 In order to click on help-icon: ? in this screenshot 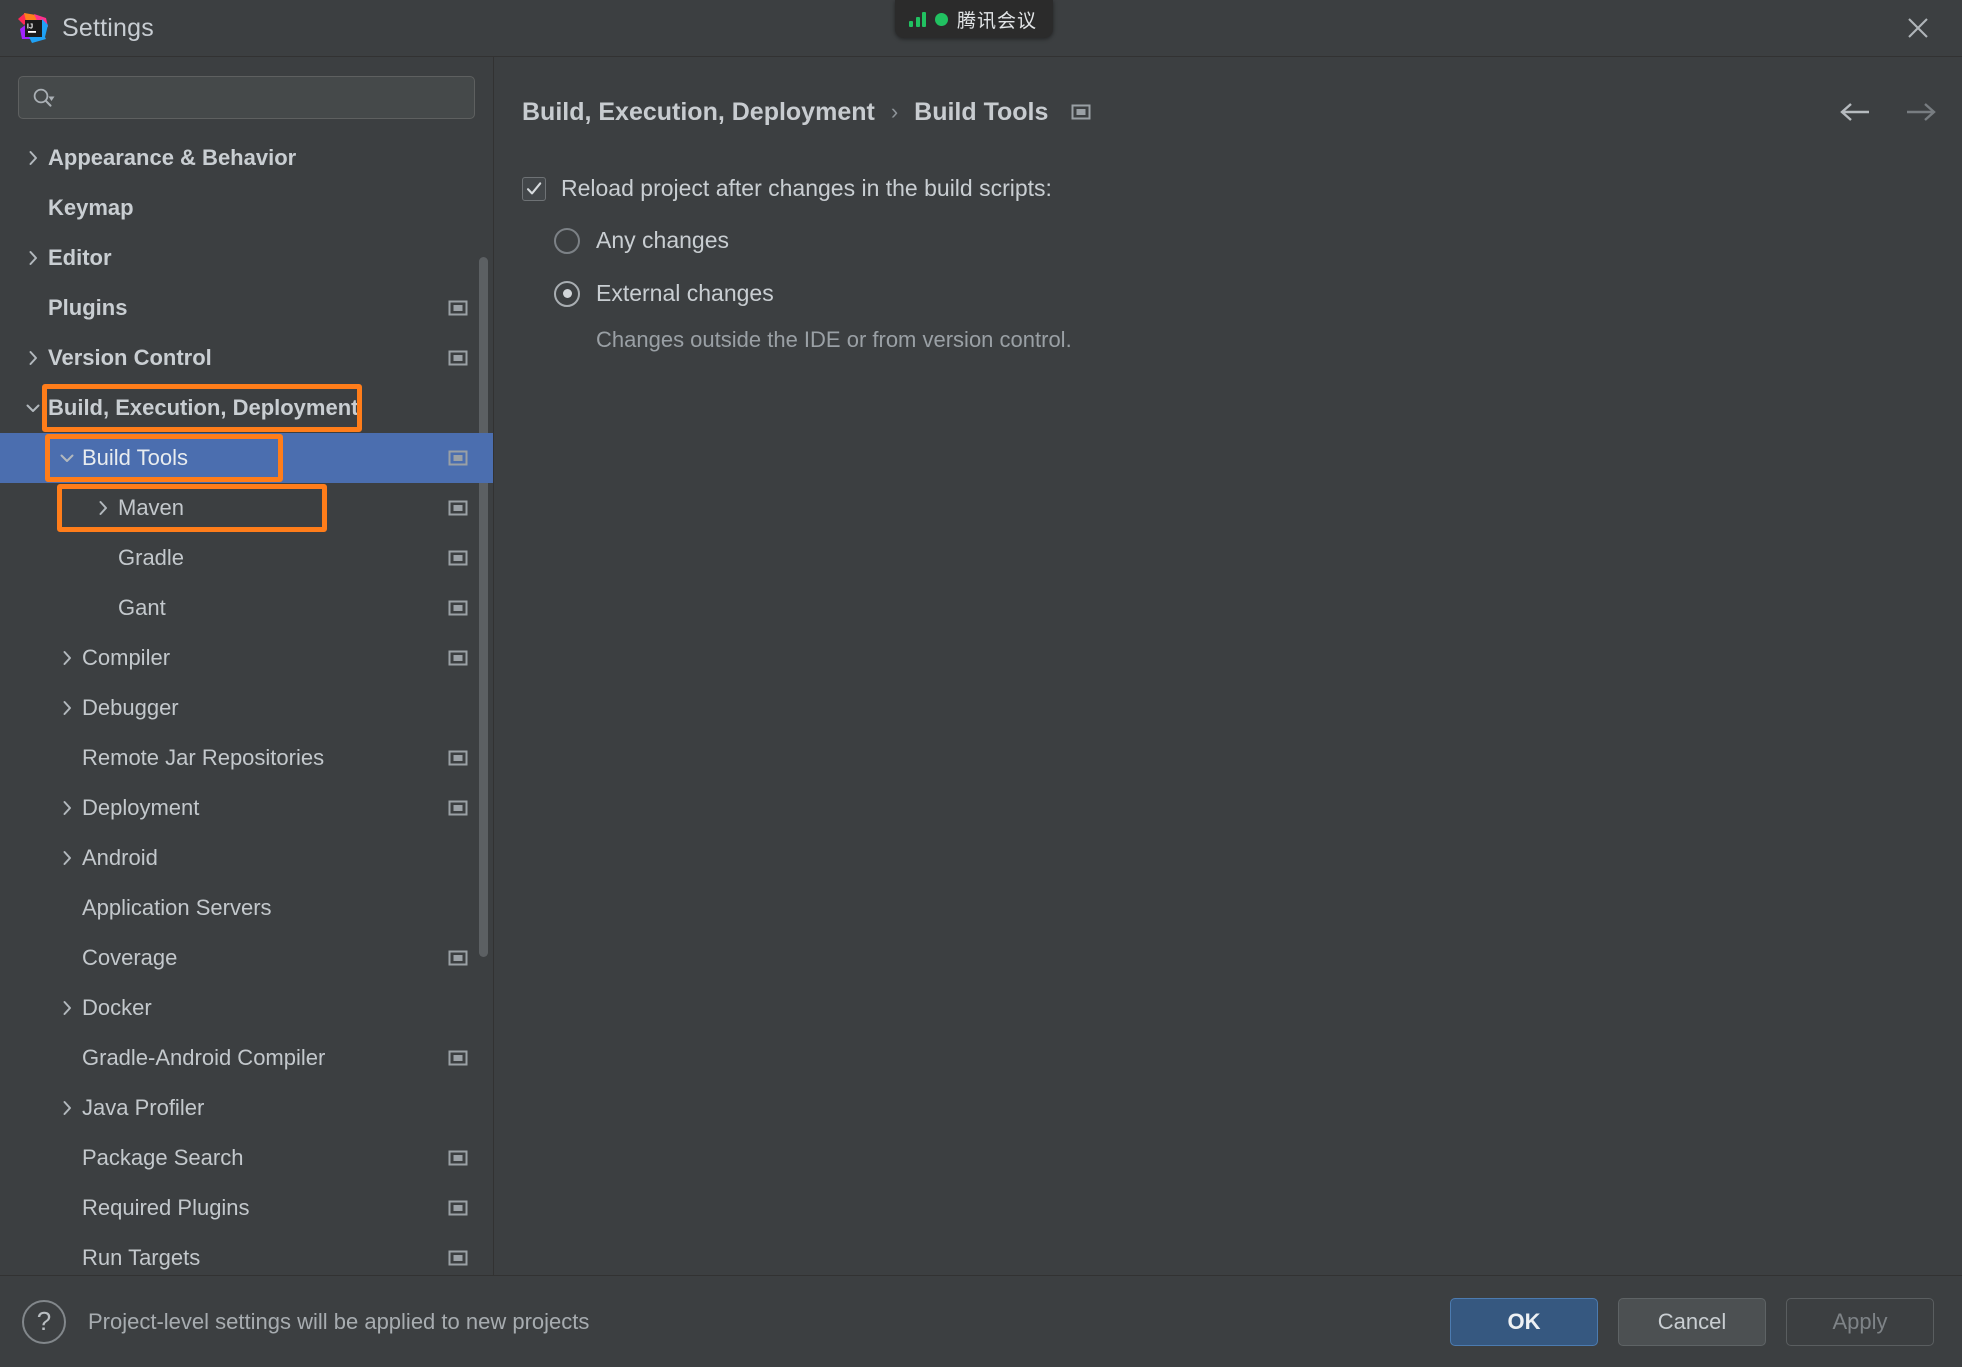, I will do `click(44, 1321)`.